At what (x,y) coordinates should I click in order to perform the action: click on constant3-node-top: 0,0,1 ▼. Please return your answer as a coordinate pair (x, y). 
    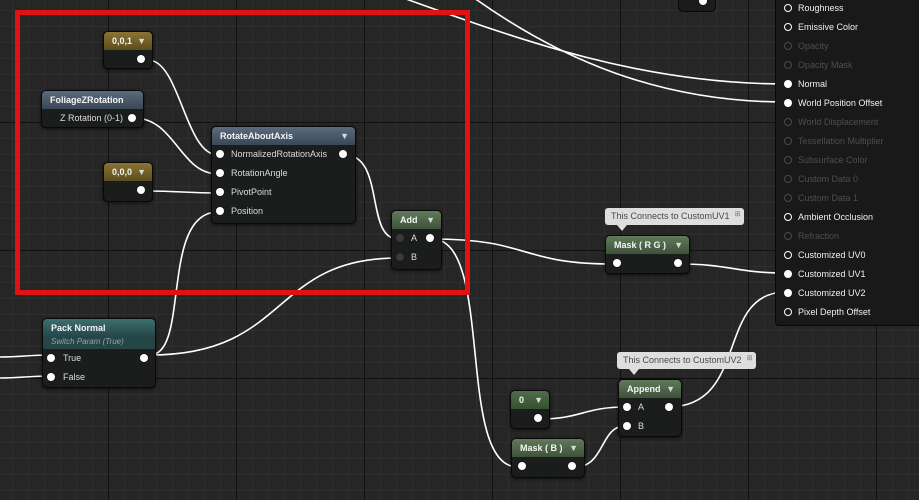
    Looking at the image, I should click on (128, 50).